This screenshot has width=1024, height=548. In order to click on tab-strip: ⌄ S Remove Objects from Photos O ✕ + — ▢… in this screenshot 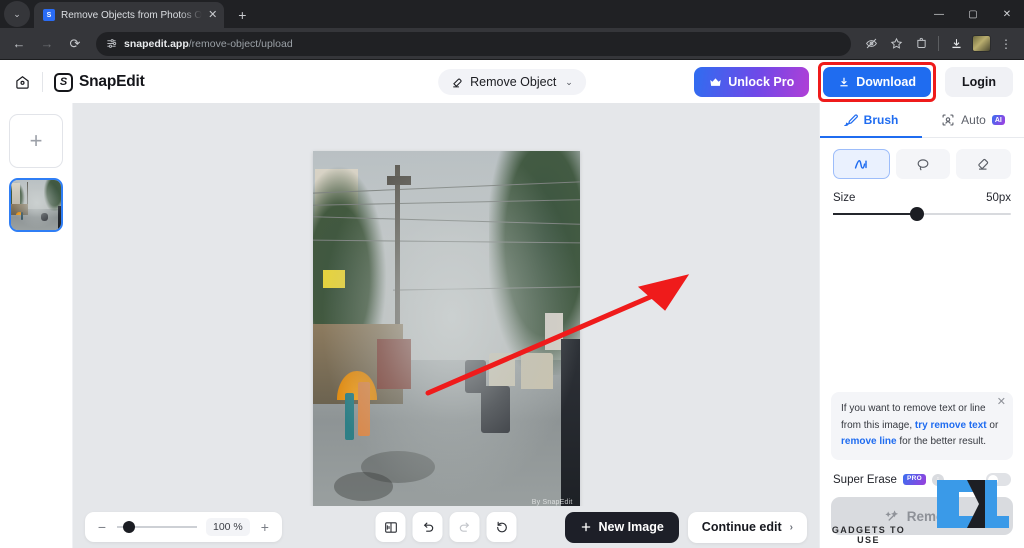, I will do `click(512, 14)`.